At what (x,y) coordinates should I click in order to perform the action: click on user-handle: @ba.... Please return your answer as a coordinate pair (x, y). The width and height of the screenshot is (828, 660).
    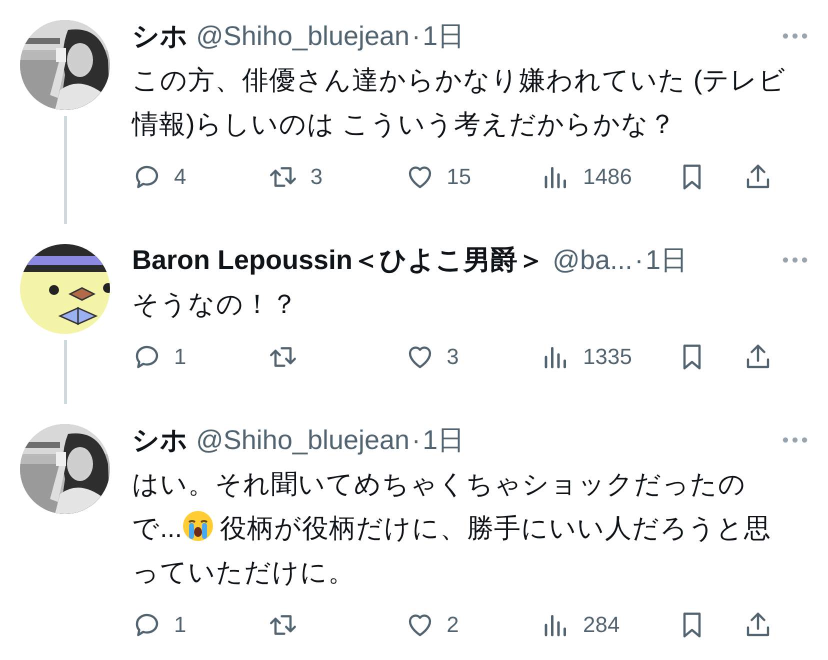
    Looking at the image, I should click on (592, 260).